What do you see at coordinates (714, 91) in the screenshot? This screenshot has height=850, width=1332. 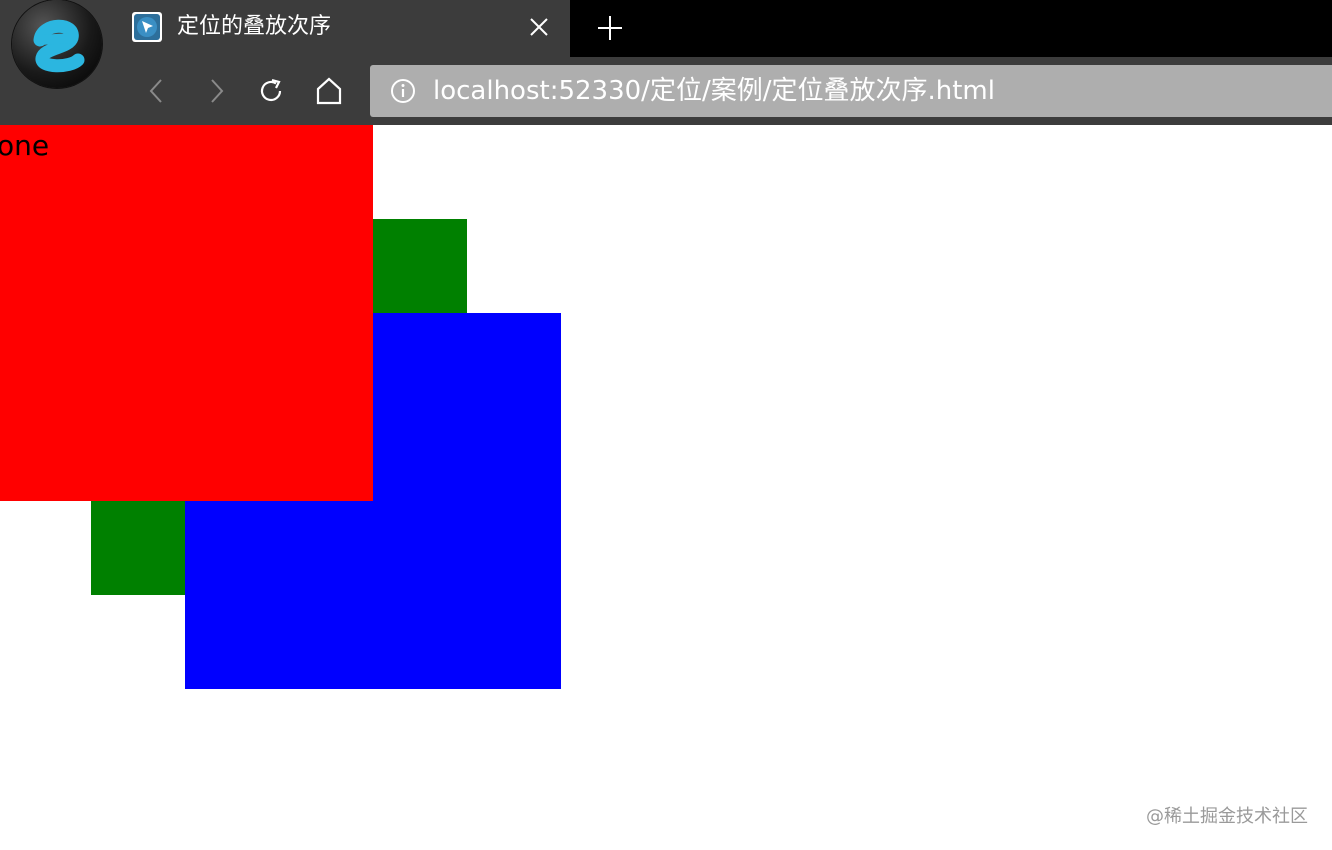 I see `url-text: localhost:52330/定位/案例/定位叠放次序.html` at bounding box center [714, 91].